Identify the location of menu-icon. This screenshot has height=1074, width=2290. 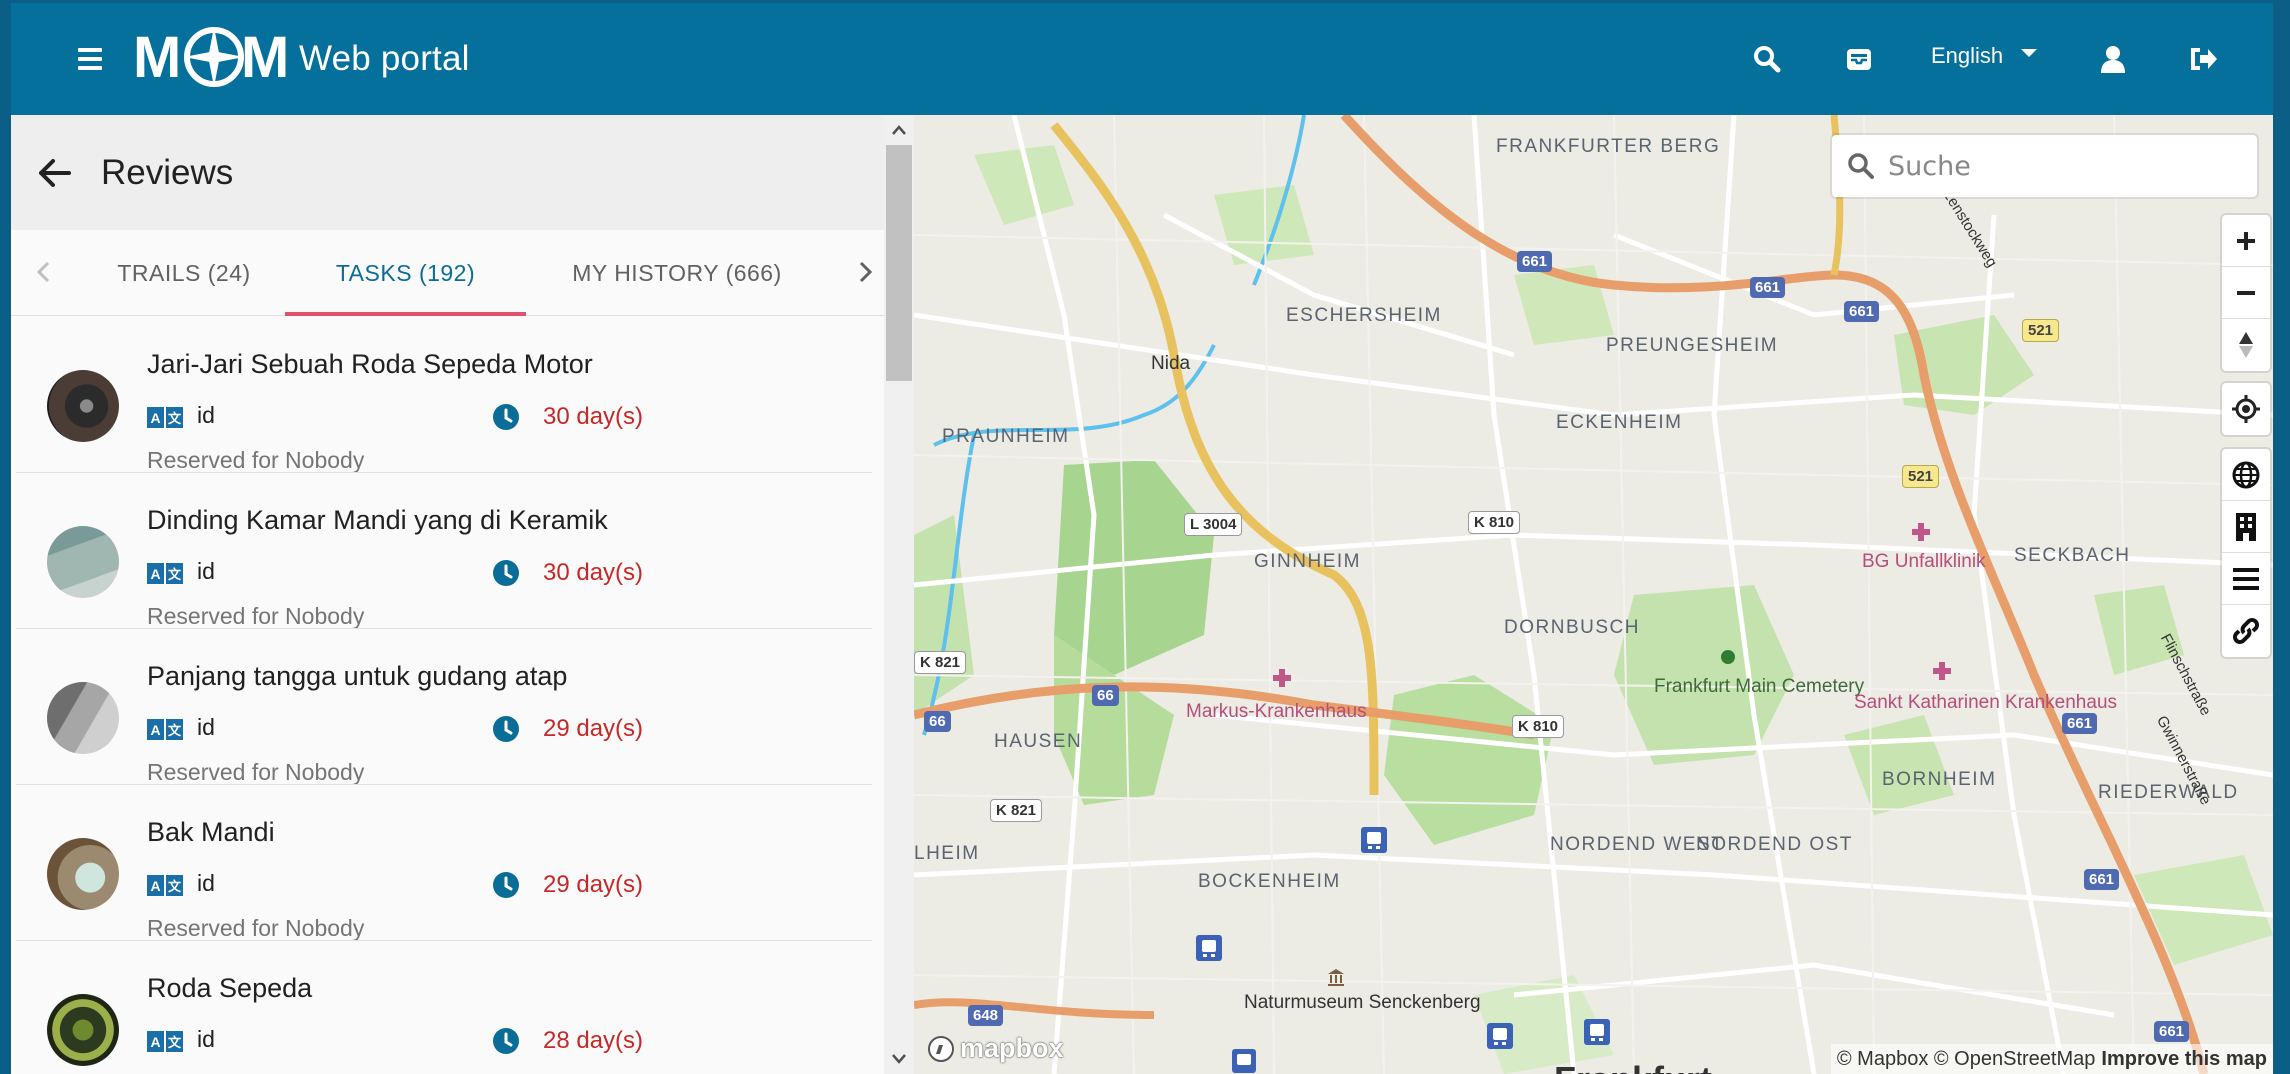
(90, 59).